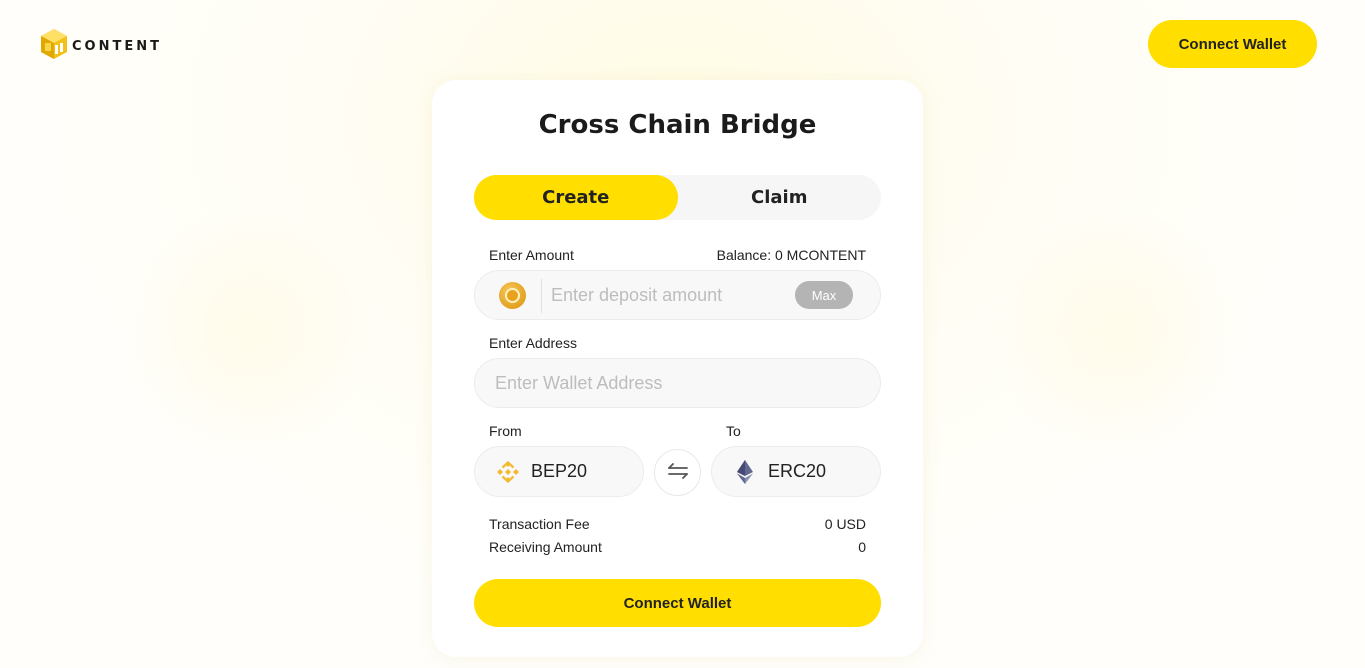 Image resolution: width=1365 pixels, height=668 pixels. What do you see at coordinates (531, 255) in the screenshot?
I see `amount-label: Enter Amount` at bounding box center [531, 255].